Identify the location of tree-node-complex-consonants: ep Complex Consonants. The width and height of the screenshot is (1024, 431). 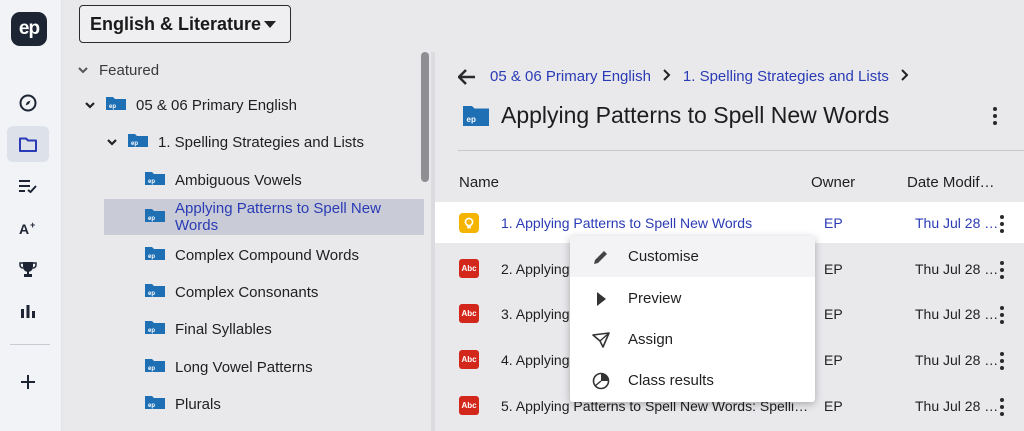
(264, 292).